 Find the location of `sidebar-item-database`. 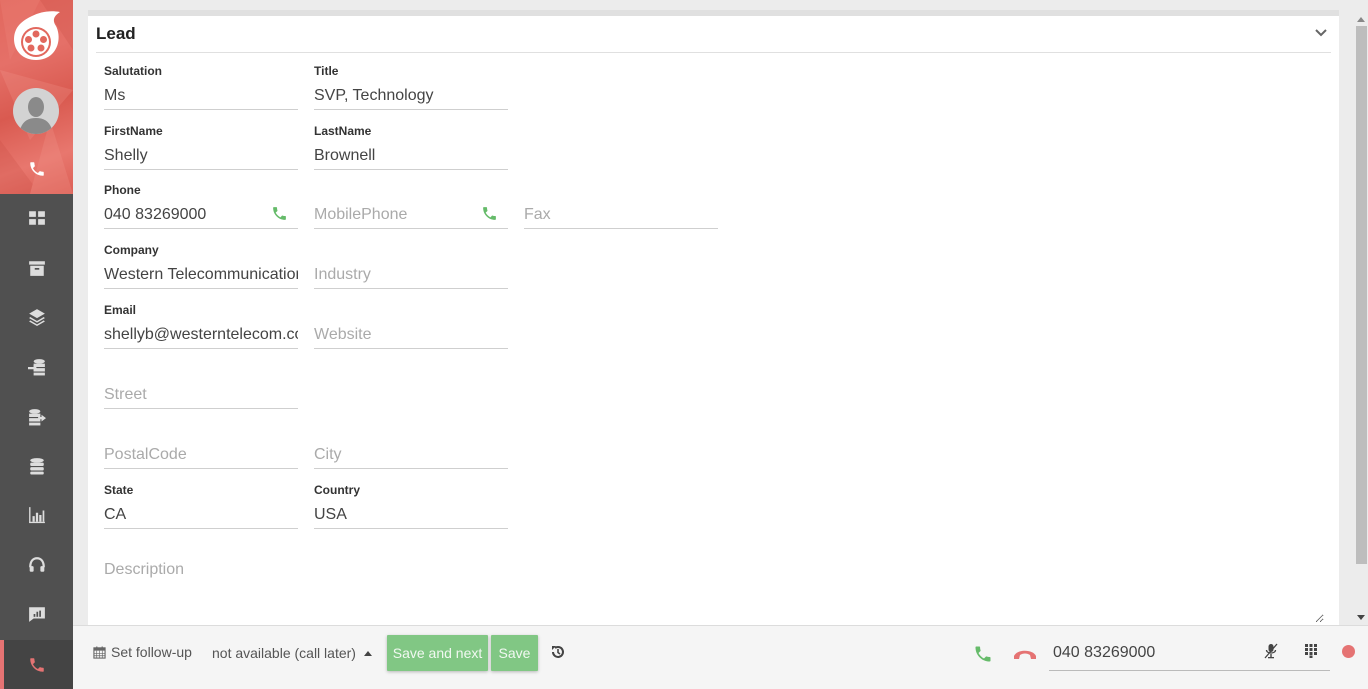

sidebar-item-database is located at coordinates (36, 466).